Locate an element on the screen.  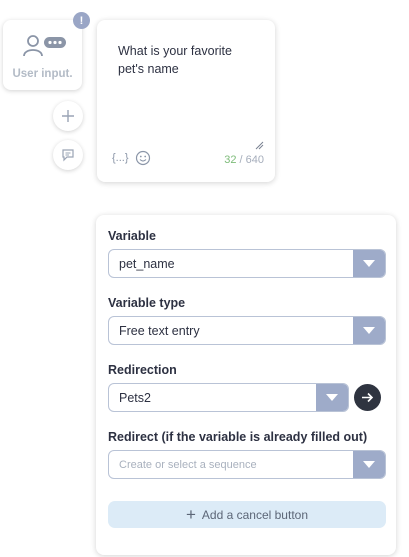
resize-handle-icon is located at coordinates (259, 145).